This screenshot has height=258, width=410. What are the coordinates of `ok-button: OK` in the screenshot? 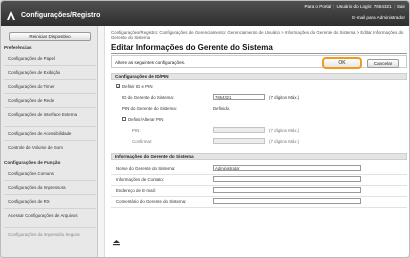 It's located at (342, 63).